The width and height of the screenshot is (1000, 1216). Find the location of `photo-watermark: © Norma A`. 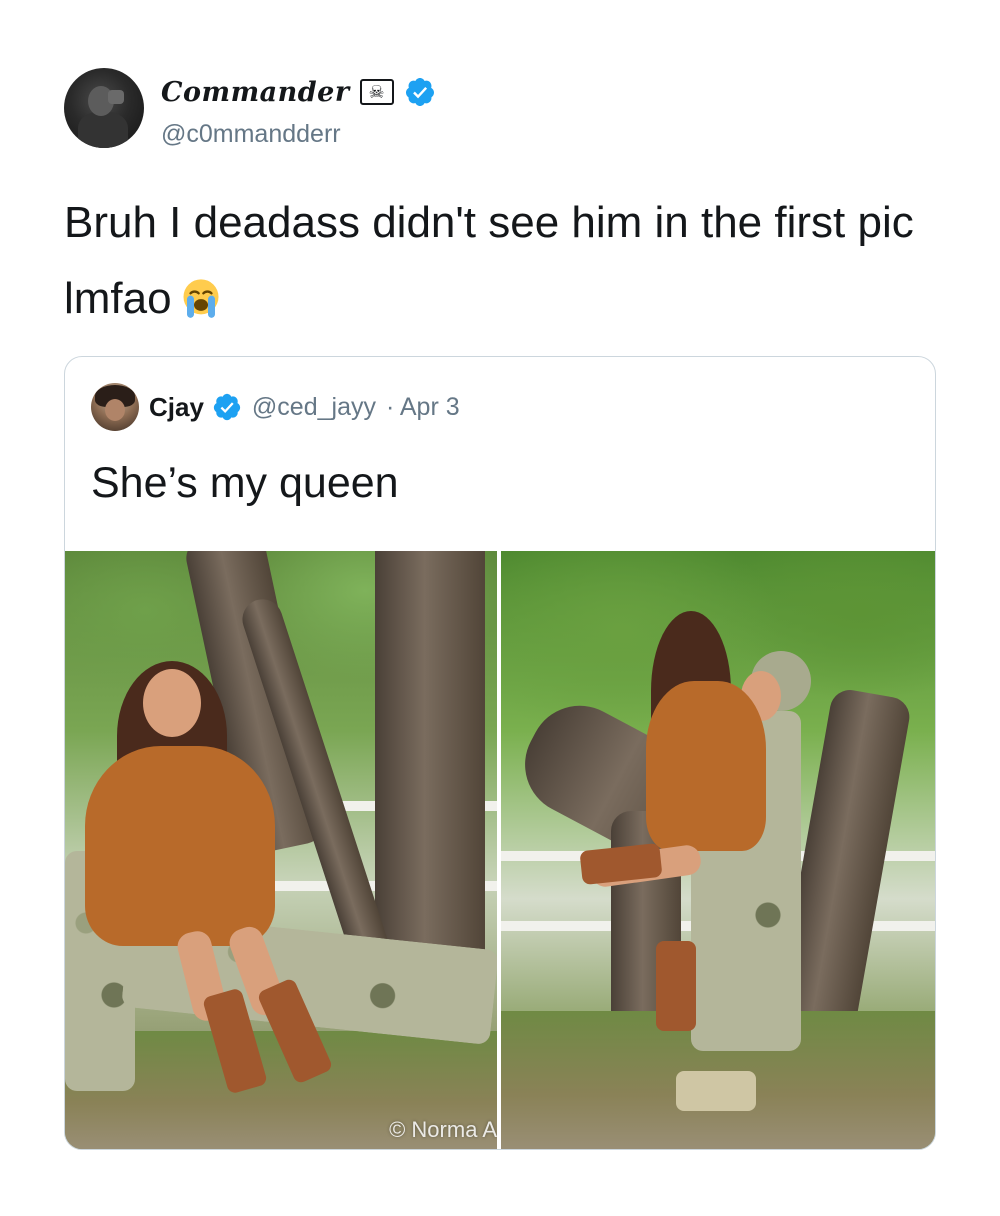

photo-watermark: © Norma A is located at coordinates (443, 1129).